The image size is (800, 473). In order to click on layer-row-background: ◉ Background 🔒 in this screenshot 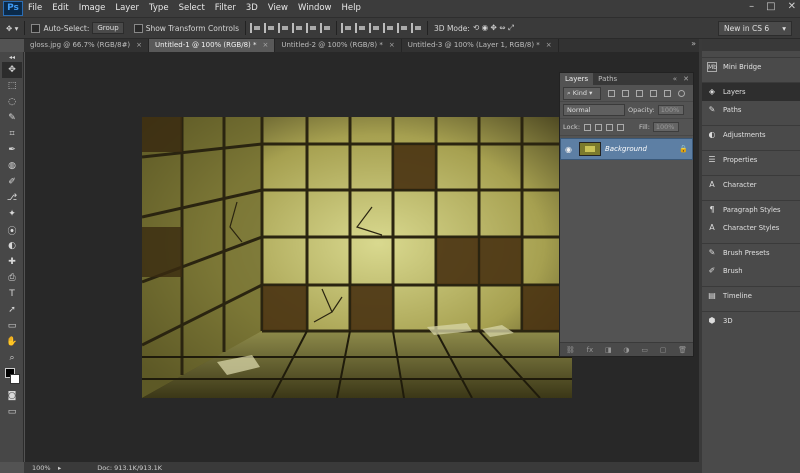, I will do `click(626, 149)`.